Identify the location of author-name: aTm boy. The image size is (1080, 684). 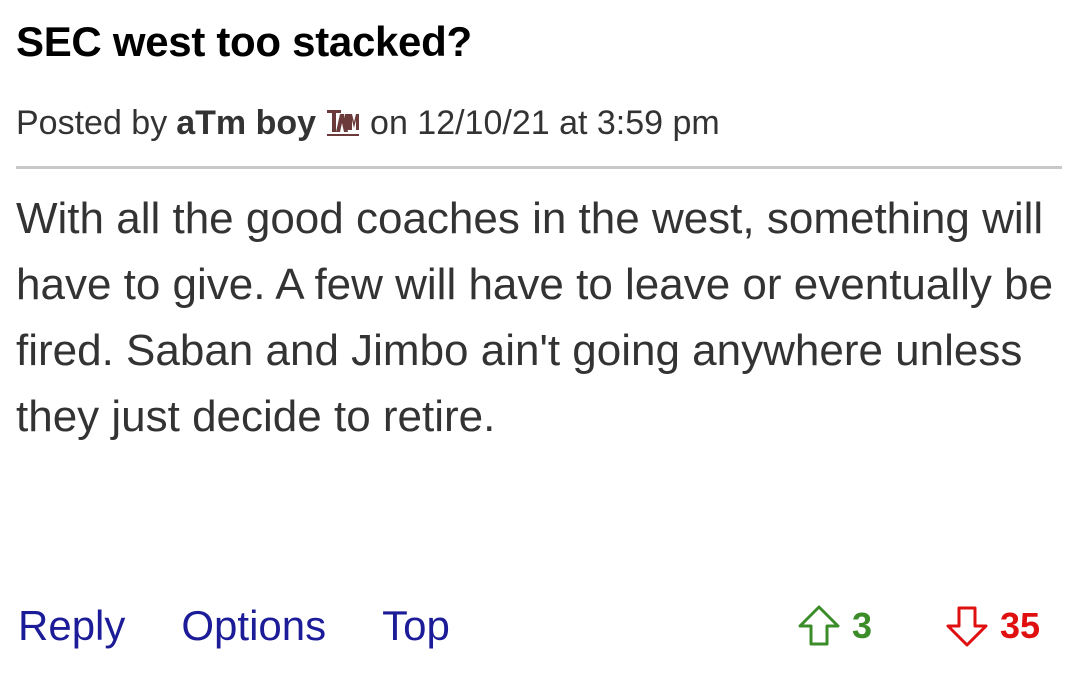
(246, 123).